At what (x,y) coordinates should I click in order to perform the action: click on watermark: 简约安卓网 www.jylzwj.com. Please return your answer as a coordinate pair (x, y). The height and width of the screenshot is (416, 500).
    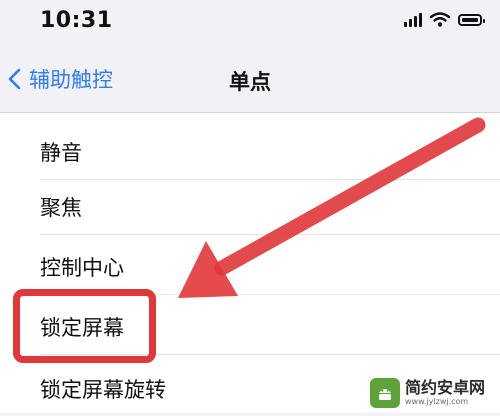
    Looking at the image, I should click on (427, 393).